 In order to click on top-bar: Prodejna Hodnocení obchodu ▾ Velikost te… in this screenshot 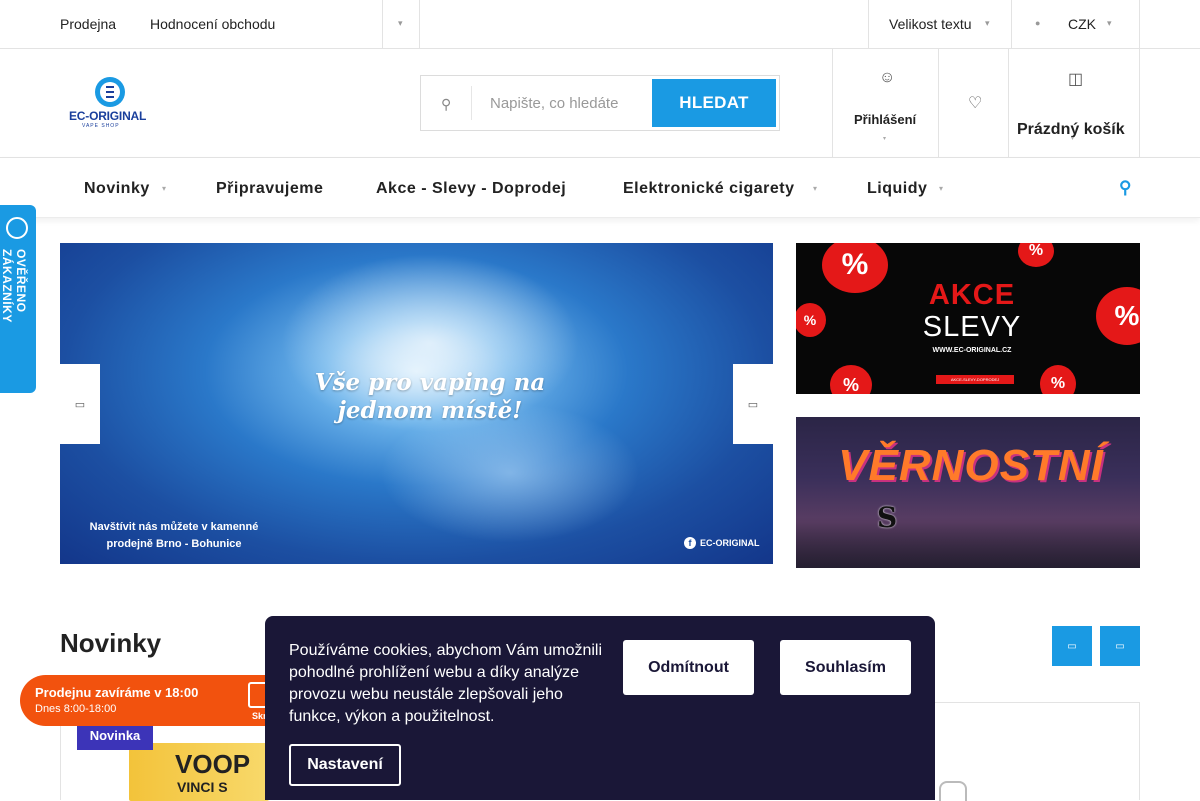, I will do `click(600, 24)`.